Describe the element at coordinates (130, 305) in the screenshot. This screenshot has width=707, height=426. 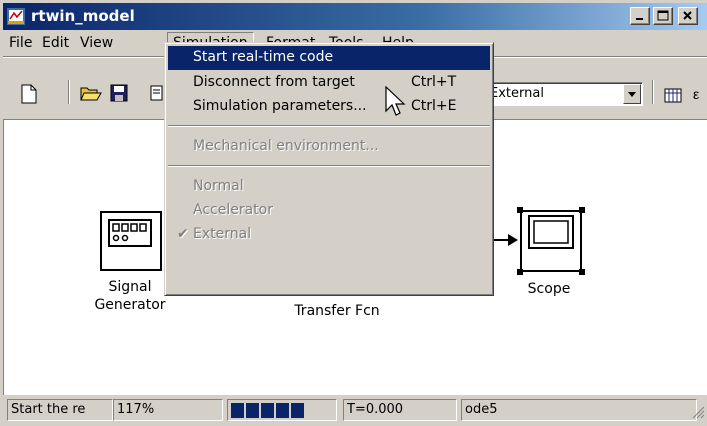
I see `signal-generator-label-line2: Generator` at that location.